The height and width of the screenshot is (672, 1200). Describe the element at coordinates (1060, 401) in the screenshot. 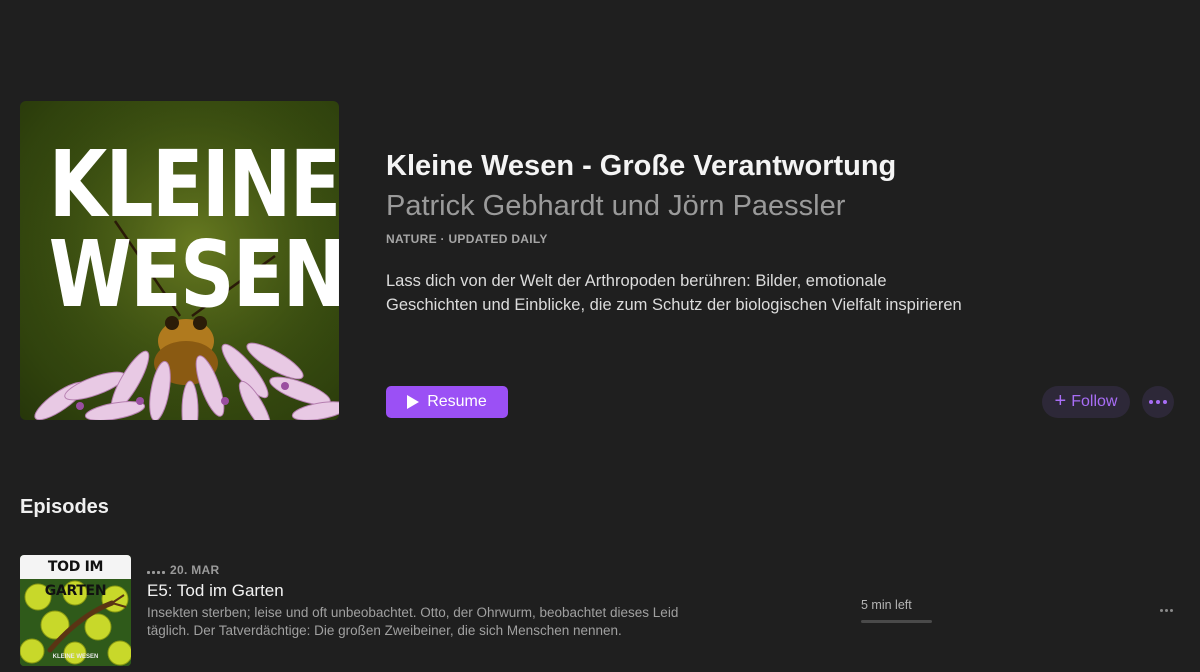

I see `plus-icon: +` at that location.